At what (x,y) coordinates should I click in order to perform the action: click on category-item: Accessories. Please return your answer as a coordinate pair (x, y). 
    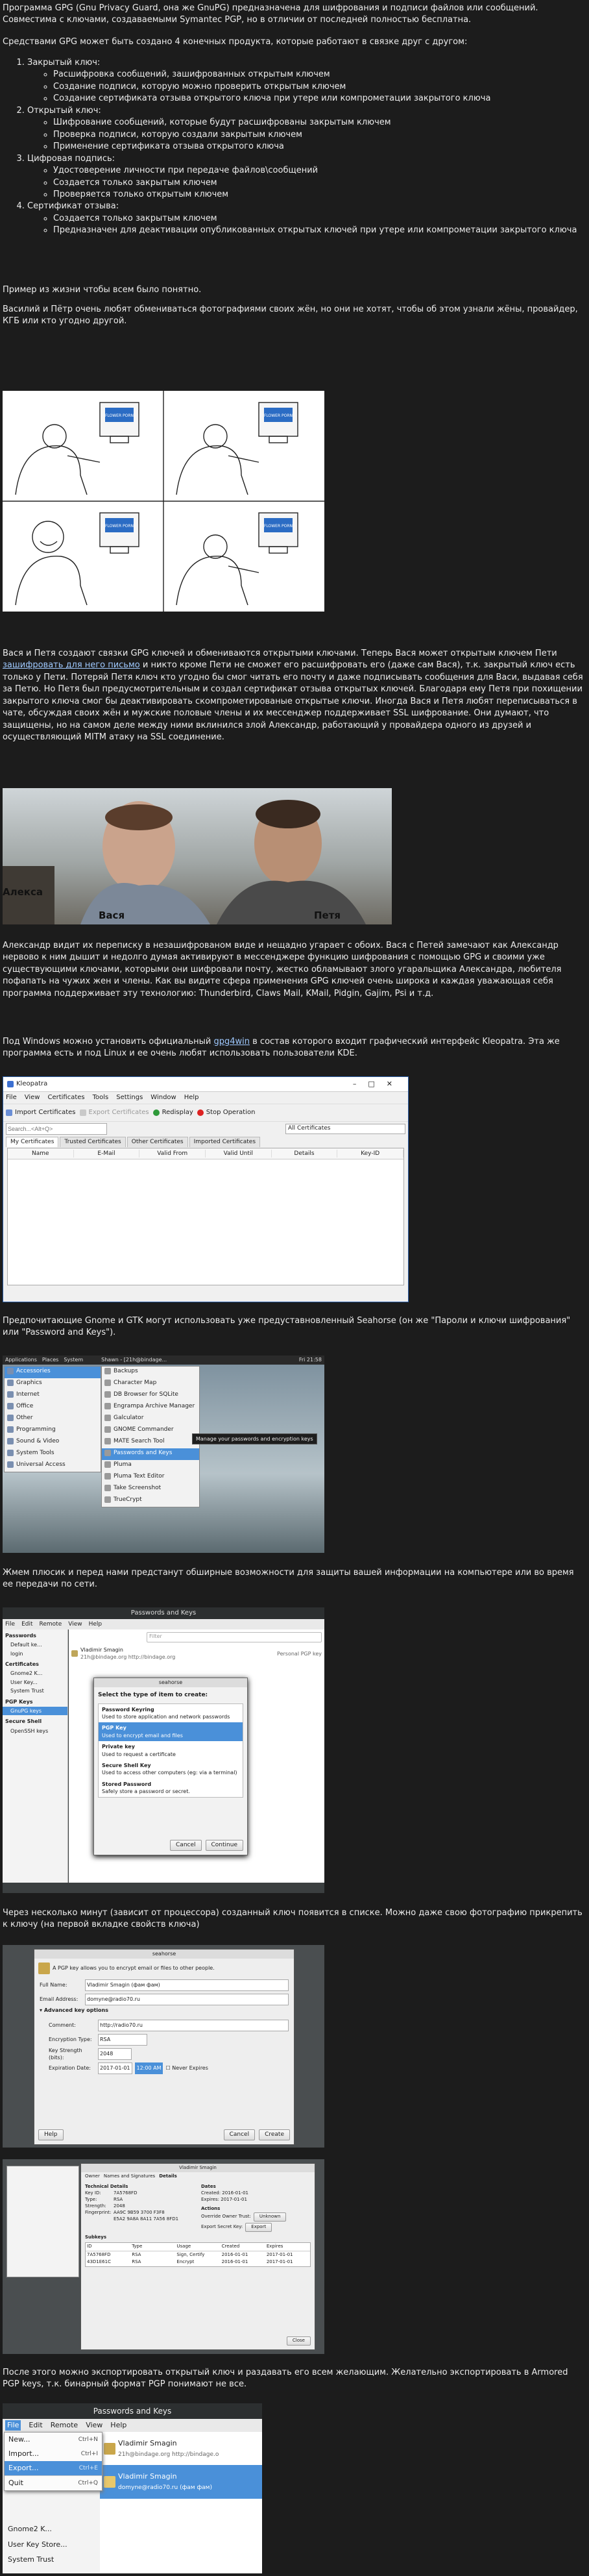
    Looking at the image, I should click on (53, 1372).